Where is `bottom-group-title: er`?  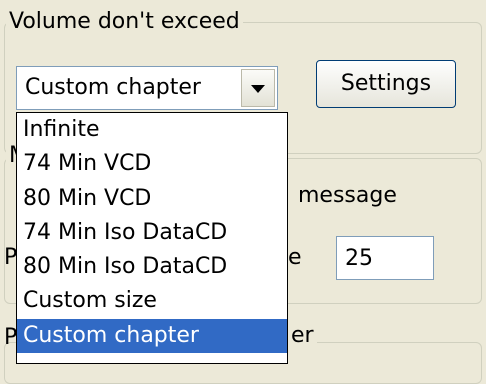 bottom-group-title: er is located at coordinates (302, 336).